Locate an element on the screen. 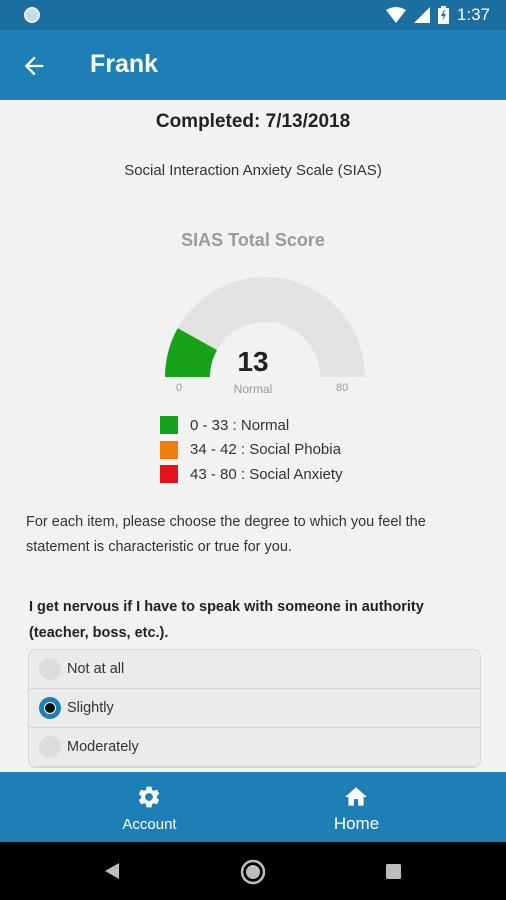  scale-name: Social Interaction Anxiety Scale (SIAS) is located at coordinates (253, 170).